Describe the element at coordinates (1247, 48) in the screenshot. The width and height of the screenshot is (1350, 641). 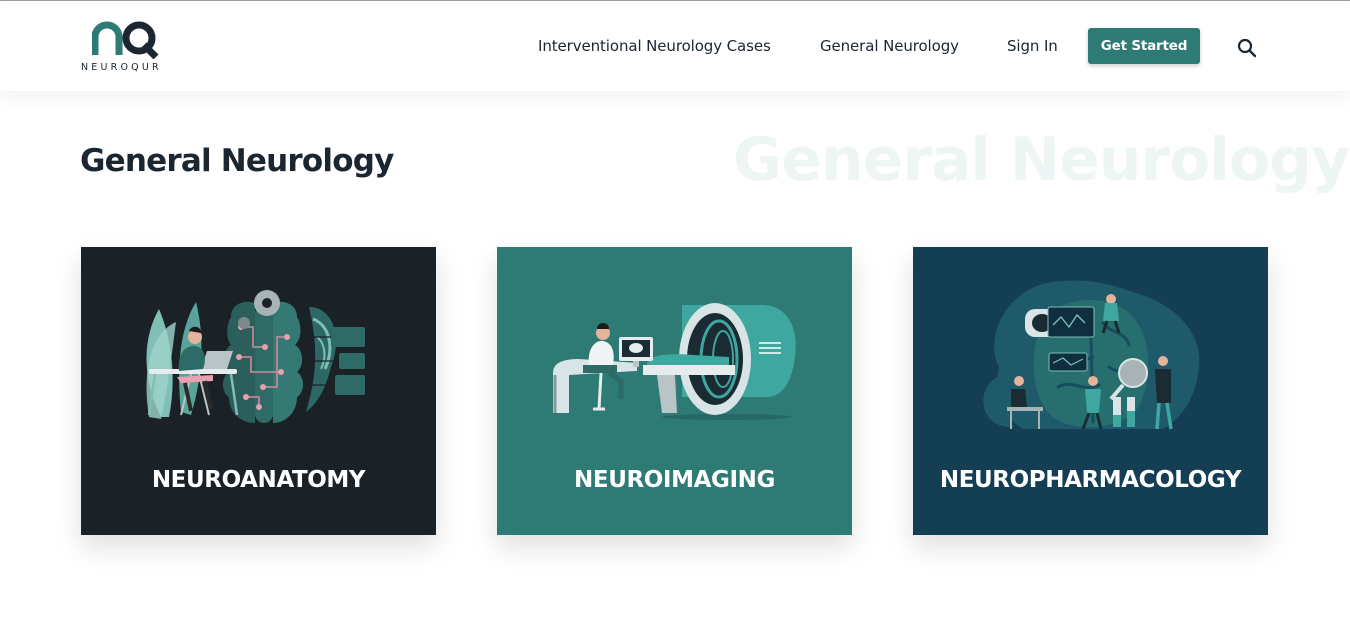
I see `search-icon` at that location.